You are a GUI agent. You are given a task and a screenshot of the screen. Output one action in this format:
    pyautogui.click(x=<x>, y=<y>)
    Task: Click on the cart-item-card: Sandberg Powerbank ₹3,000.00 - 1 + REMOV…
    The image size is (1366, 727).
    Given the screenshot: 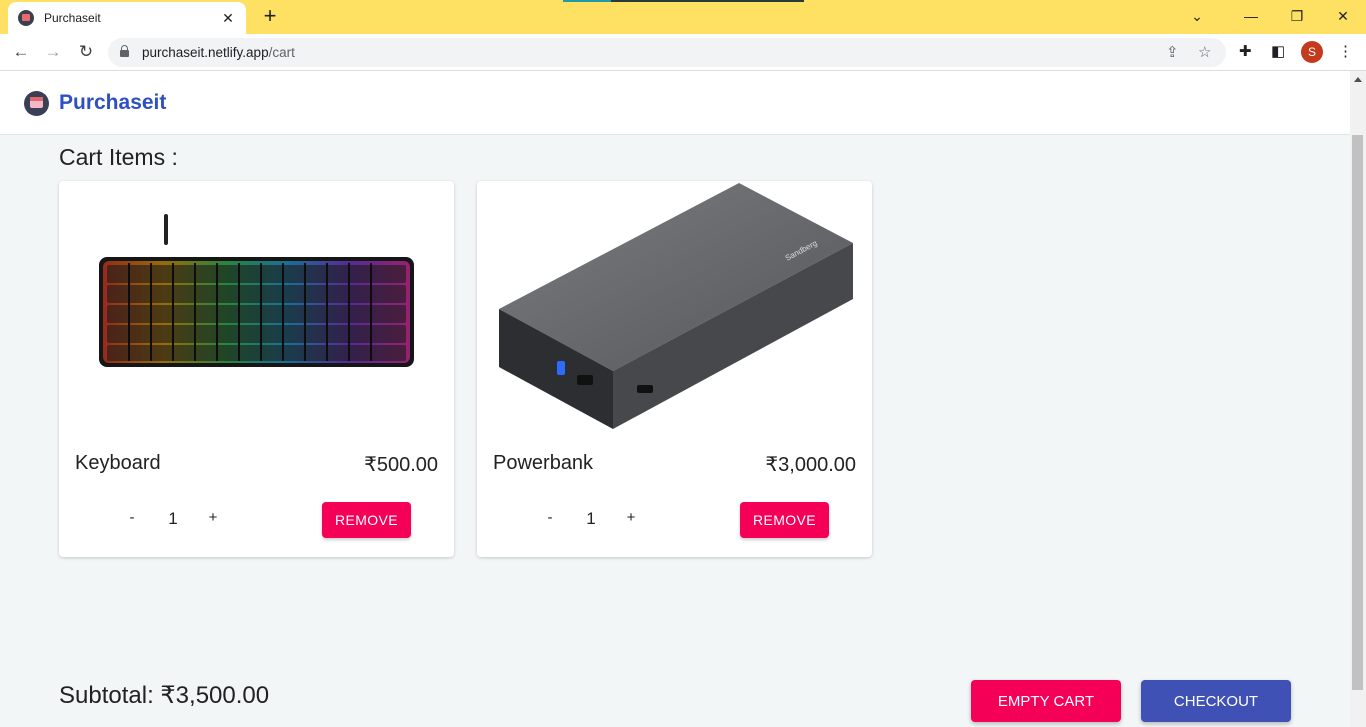 What is the action you would take?
    pyautogui.click(x=674, y=369)
    